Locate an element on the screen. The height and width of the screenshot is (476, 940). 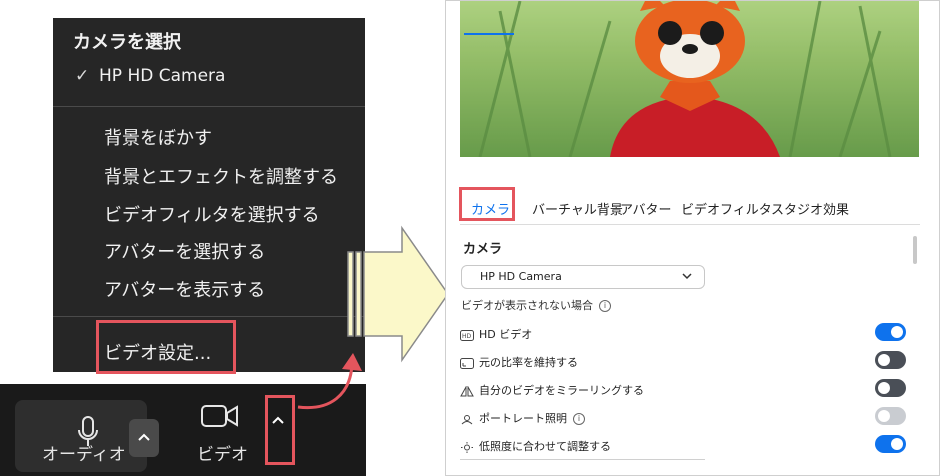
camera-section-title: カメラ is located at coordinates (483, 249).